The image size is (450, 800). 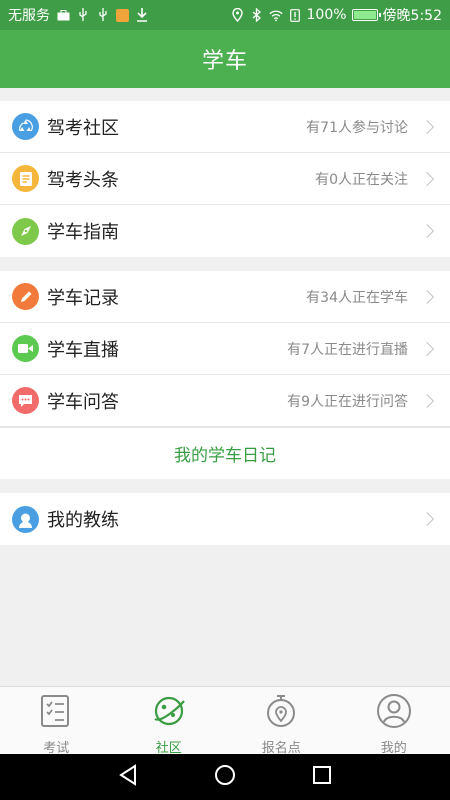 What do you see at coordinates (361, 179) in the screenshot?
I see `menu-item-subtitle: 有0人正在关注` at bounding box center [361, 179].